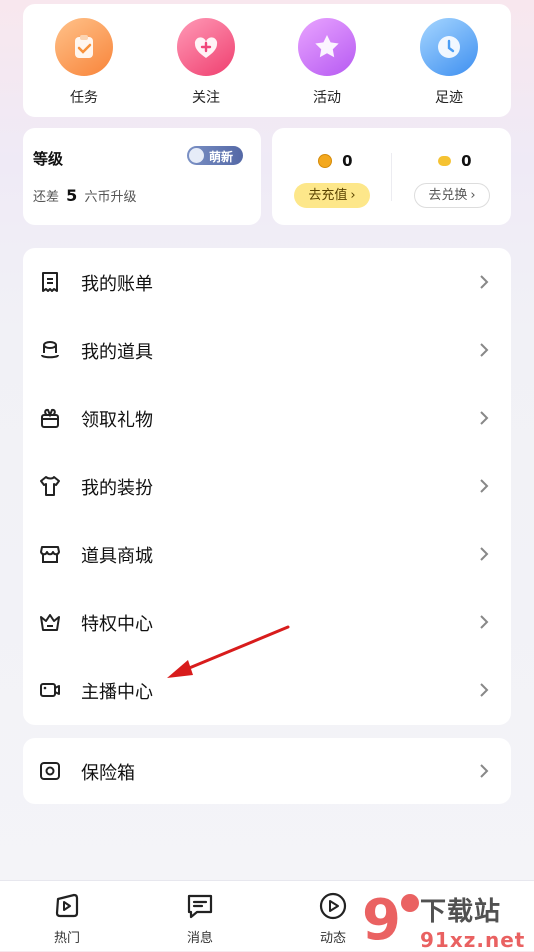 This screenshot has width=534, height=952. Describe the element at coordinates (117, 692) in the screenshot. I see `menu-item-label: 主播中心` at that location.